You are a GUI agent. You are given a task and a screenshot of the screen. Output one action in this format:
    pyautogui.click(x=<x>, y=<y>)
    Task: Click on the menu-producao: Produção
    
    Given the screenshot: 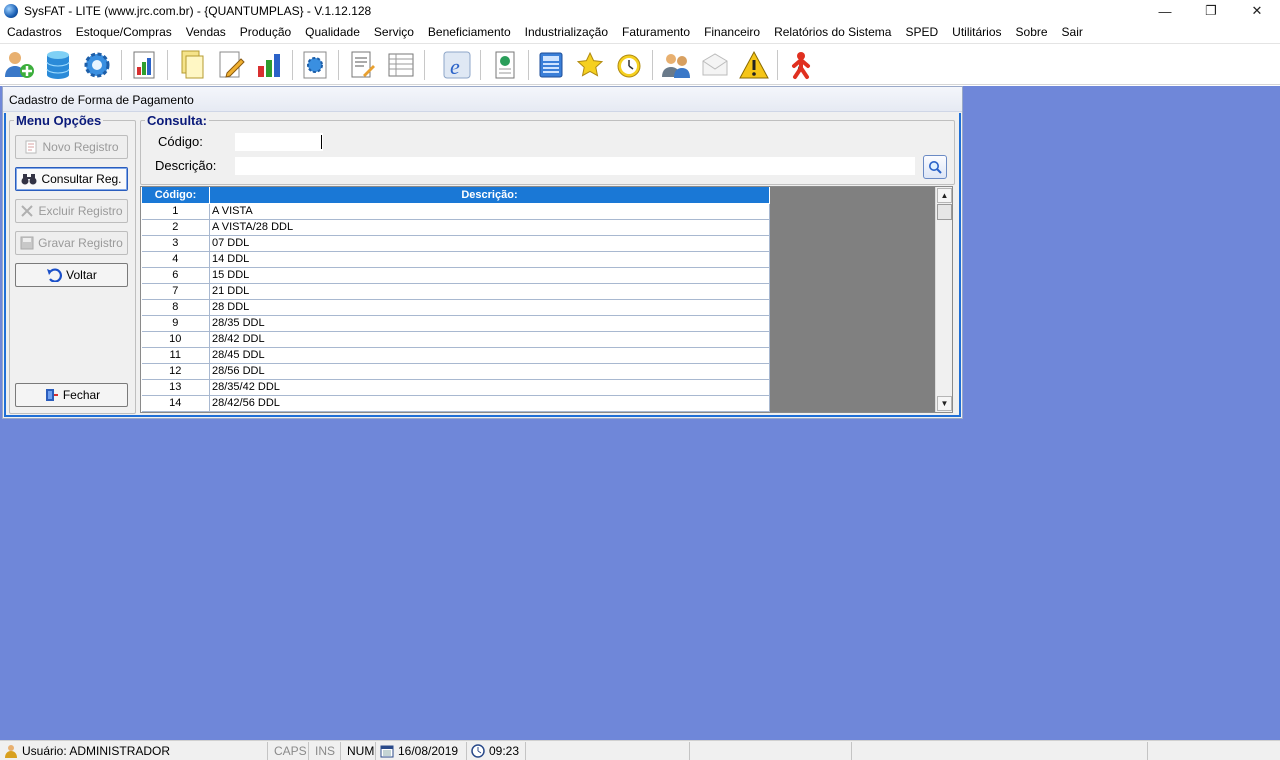 What is the action you would take?
    pyautogui.click(x=265, y=32)
    